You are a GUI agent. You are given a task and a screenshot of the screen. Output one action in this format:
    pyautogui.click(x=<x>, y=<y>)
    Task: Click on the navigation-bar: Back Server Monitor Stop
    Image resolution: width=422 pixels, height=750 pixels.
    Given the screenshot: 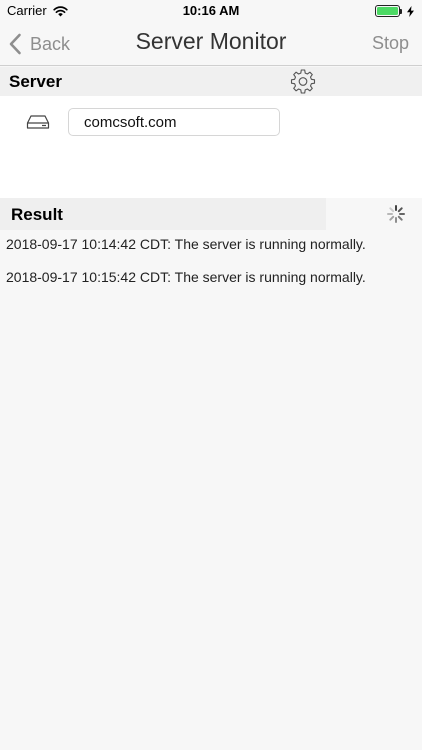 What is the action you would take?
    pyautogui.click(x=211, y=44)
    